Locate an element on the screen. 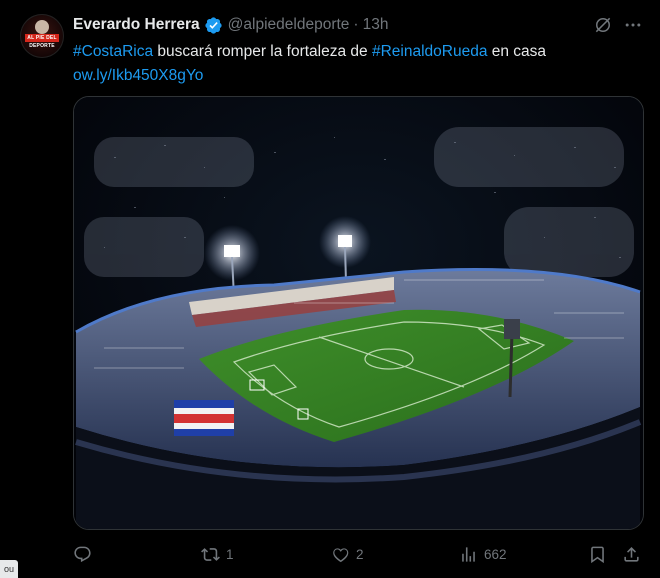  tweet-link: ow.ly/Ikb450X8gYo is located at coordinates (138, 75).